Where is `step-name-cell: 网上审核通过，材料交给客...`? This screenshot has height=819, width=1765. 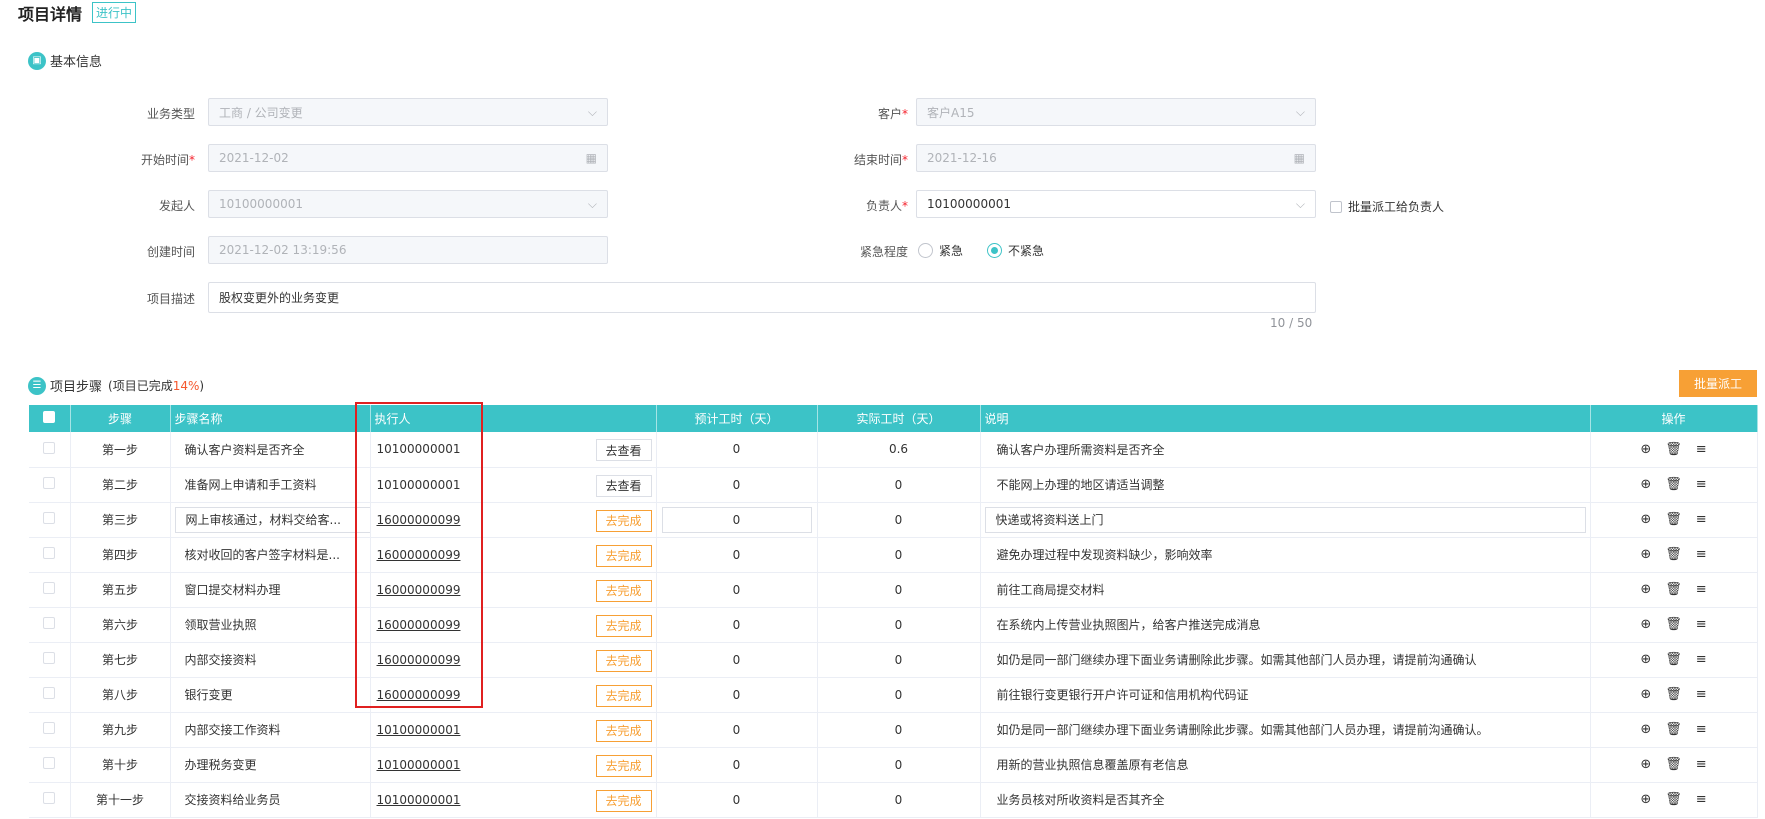 step-name-cell: 网上审核通过，材料交给客... is located at coordinates (270, 520).